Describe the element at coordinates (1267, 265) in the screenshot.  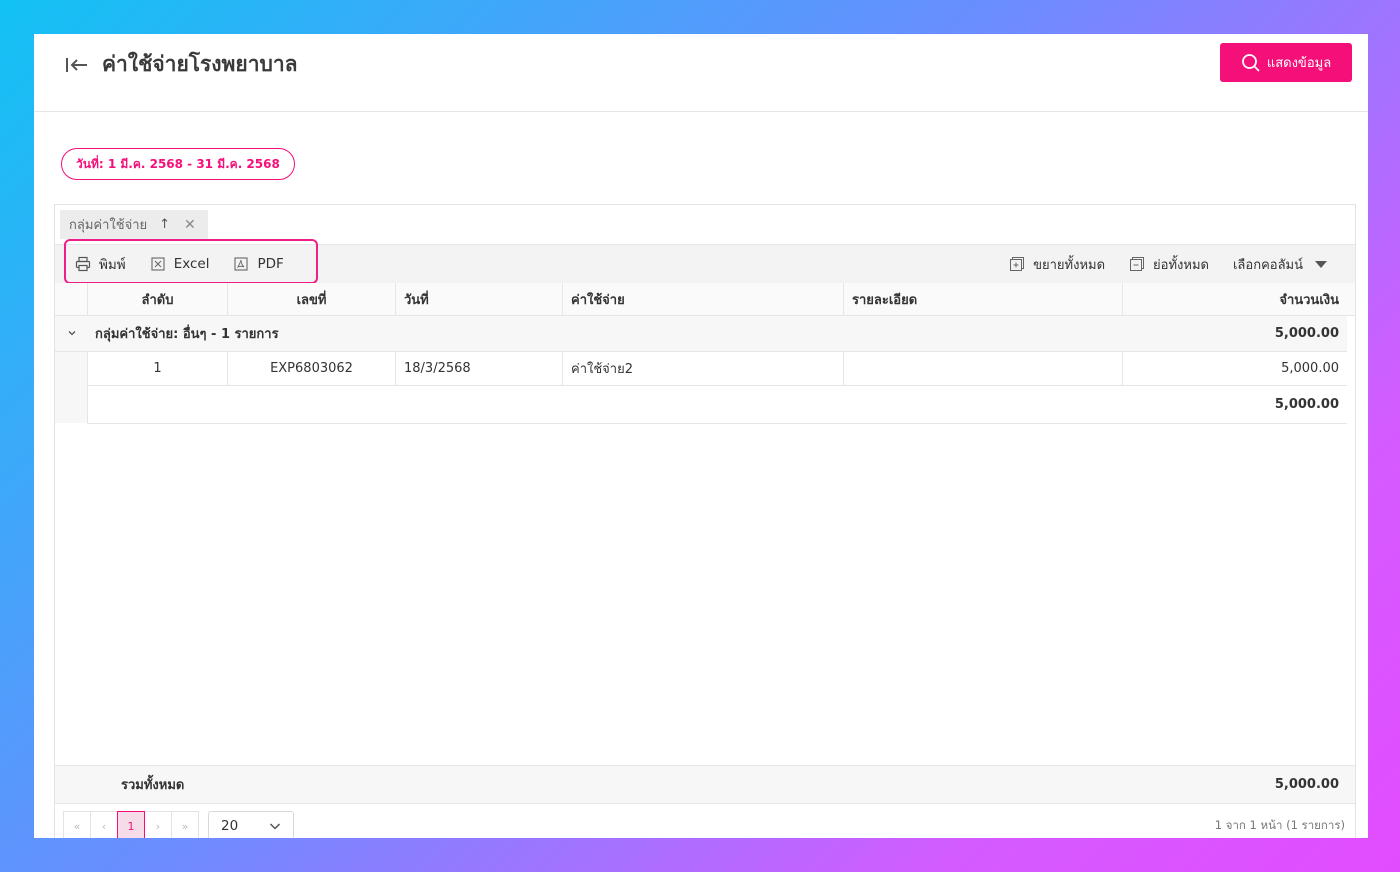
I see `column-chooser-label: เลือกคอลัมน์` at that location.